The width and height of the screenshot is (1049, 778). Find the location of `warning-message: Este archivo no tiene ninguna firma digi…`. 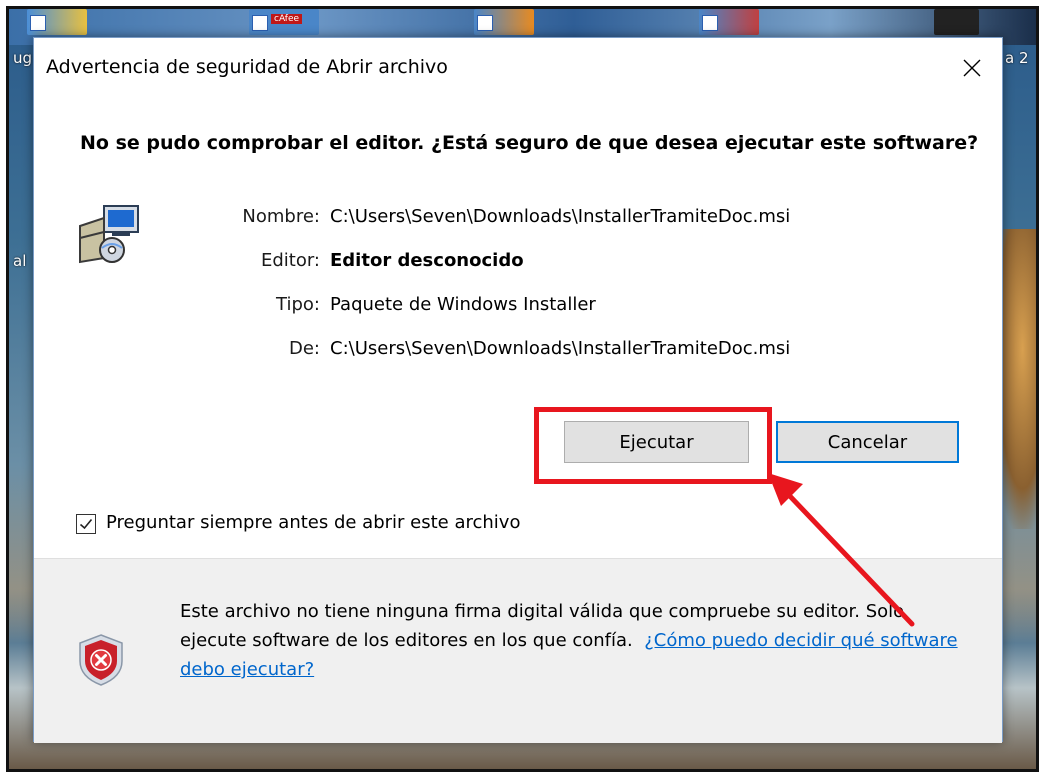

warning-message: Este archivo no tiene ninguna firma digi… is located at coordinates (570, 640).